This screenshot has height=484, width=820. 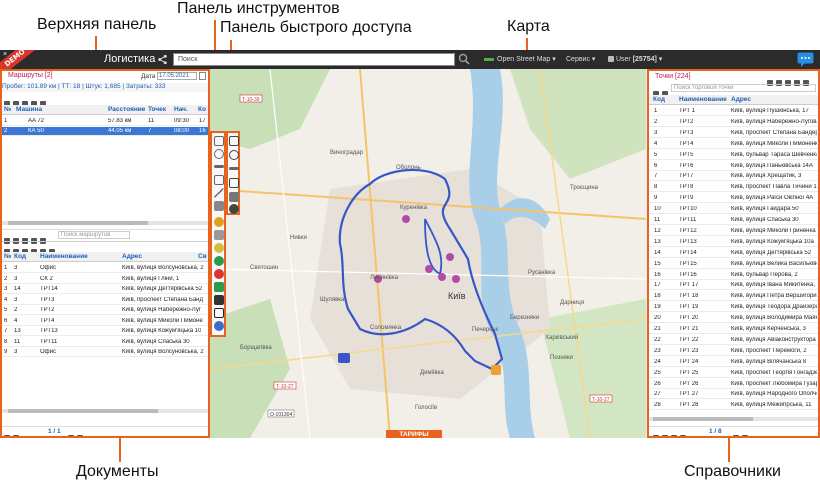 What do you see at coordinates (733, 231) in the screenshot?
I see `directory-row: 12 ТРТ12 Київ, вулиця Миколи Гриненка 4` at bounding box center [733, 231].